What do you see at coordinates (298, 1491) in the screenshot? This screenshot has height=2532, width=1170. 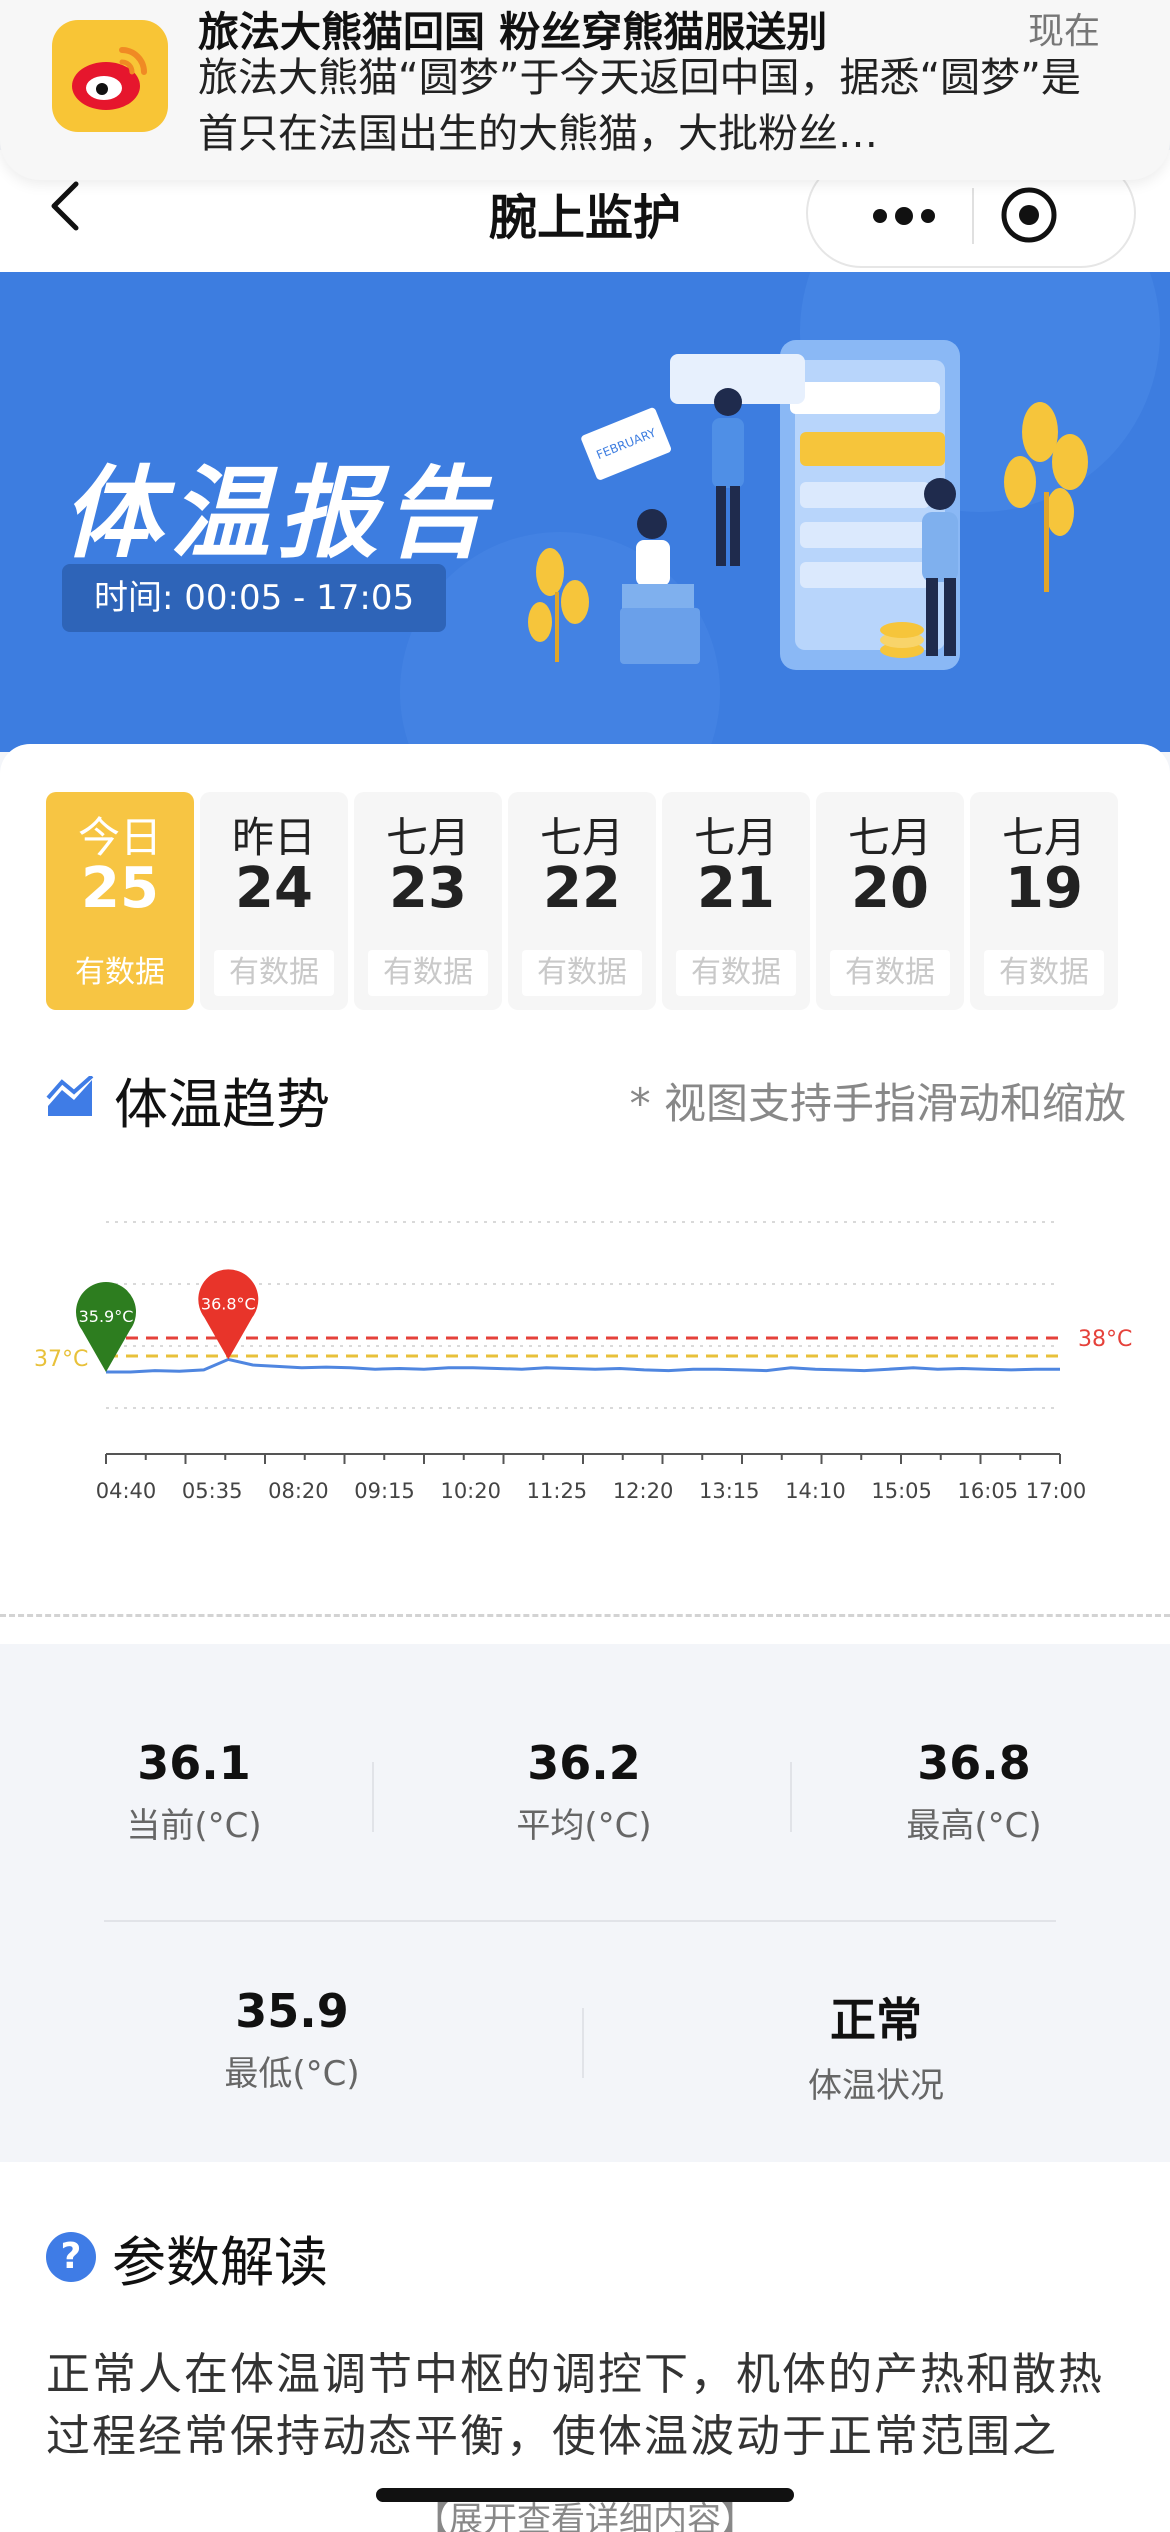 I see `x-tick-label: 08:20` at bounding box center [298, 1491].